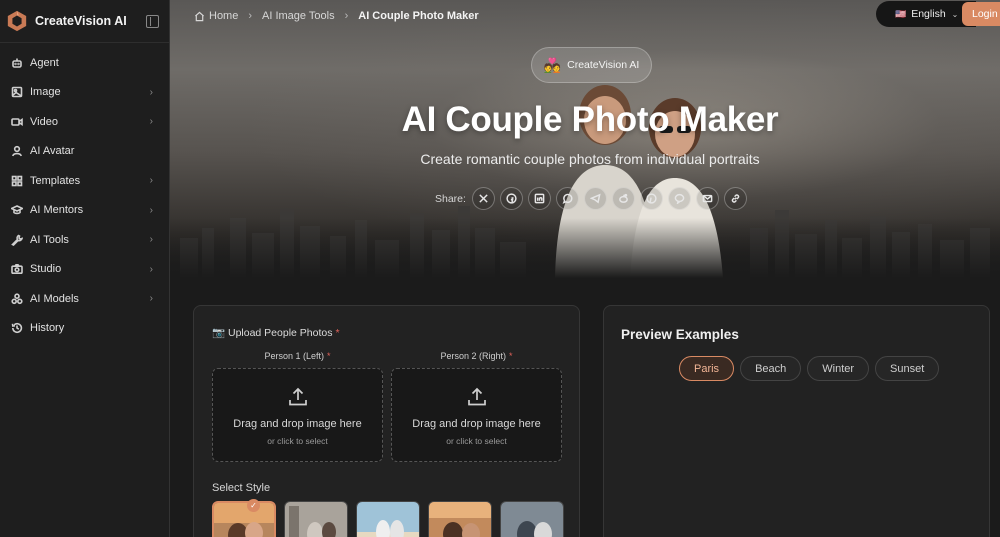 This screenshot has width=1000, height=537. Describe the element at coordinates (907, 368) in the screenshot. I see `tab-sunset: Sunset` at that location.